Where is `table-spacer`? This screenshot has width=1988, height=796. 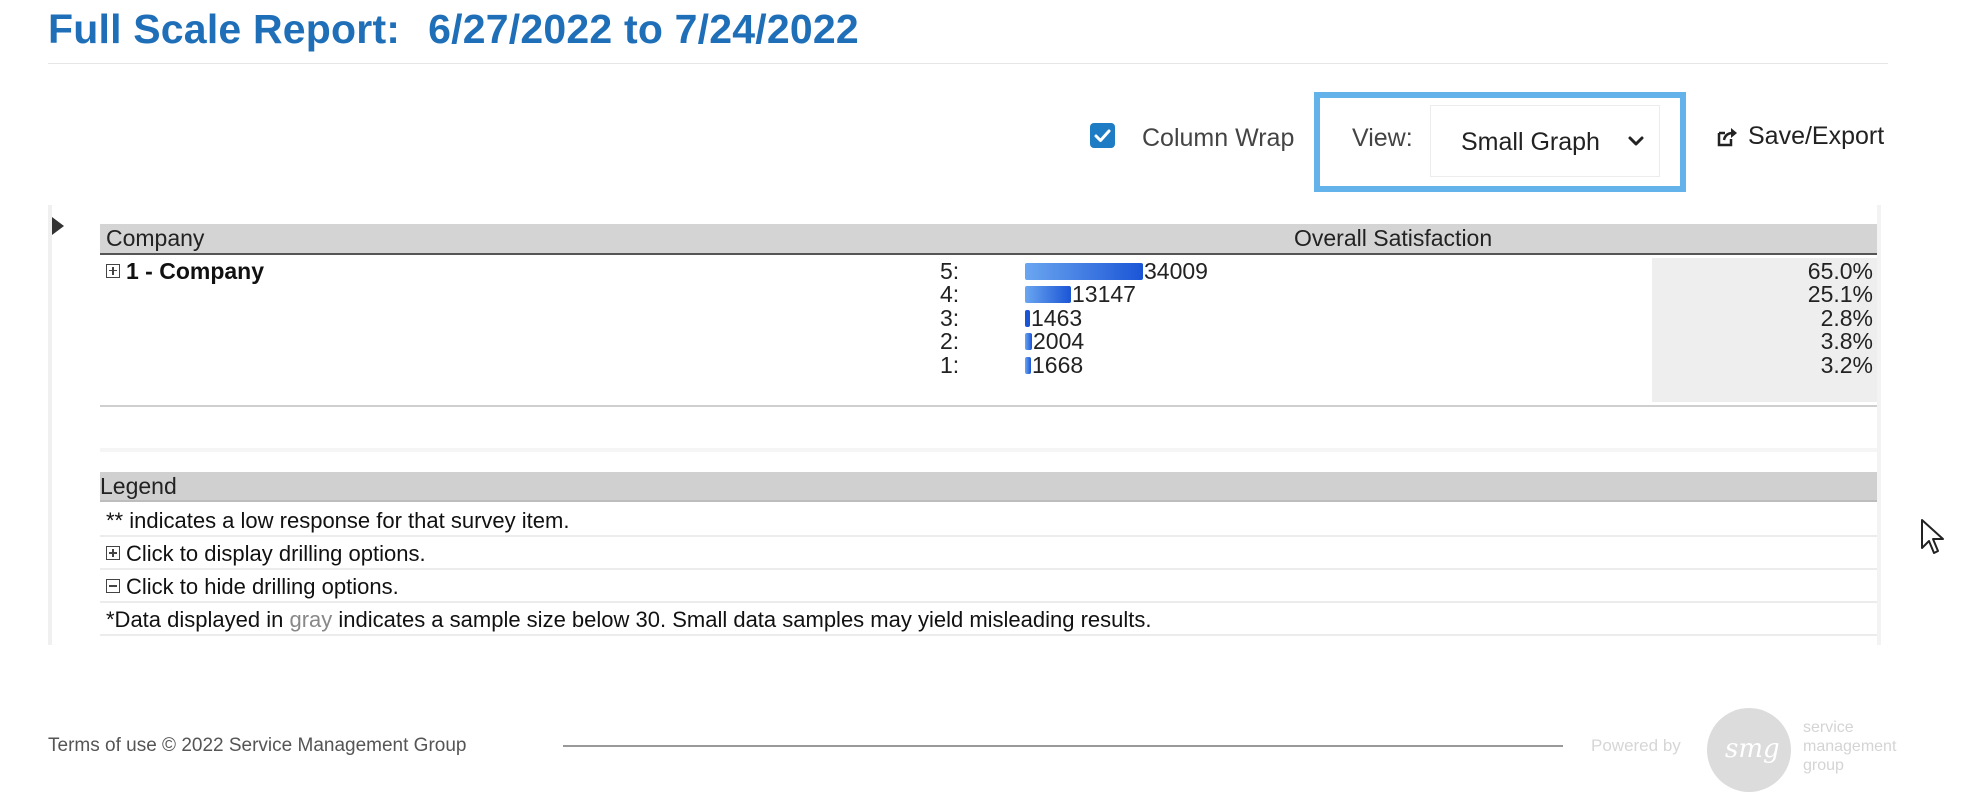 table-spacer is located at coordinates (988, 450).